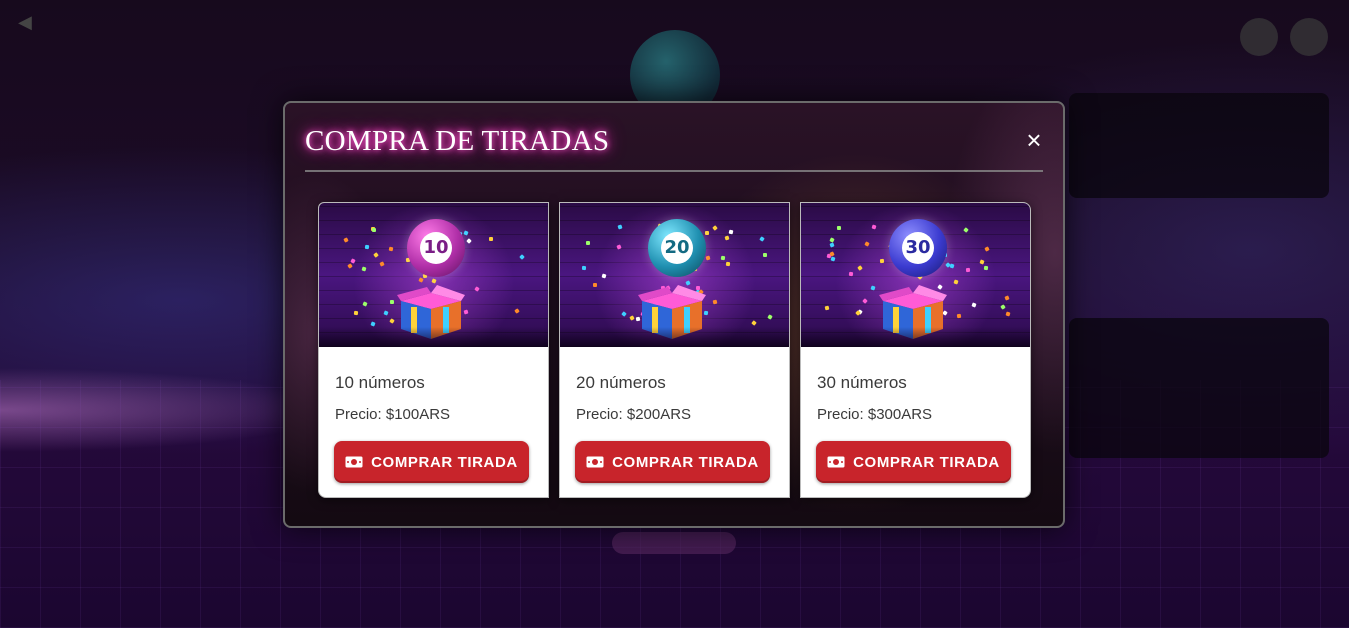 This screenshot has width=1349, height=628. What do you see at coordinates (674, 171) in the screenshot?
I see `title-divider` at bounding box center [674, 171].